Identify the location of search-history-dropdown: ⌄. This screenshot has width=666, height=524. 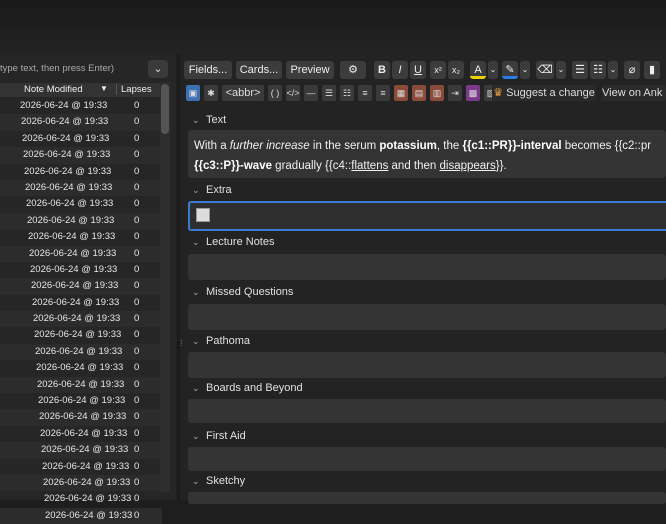
(158, 69).